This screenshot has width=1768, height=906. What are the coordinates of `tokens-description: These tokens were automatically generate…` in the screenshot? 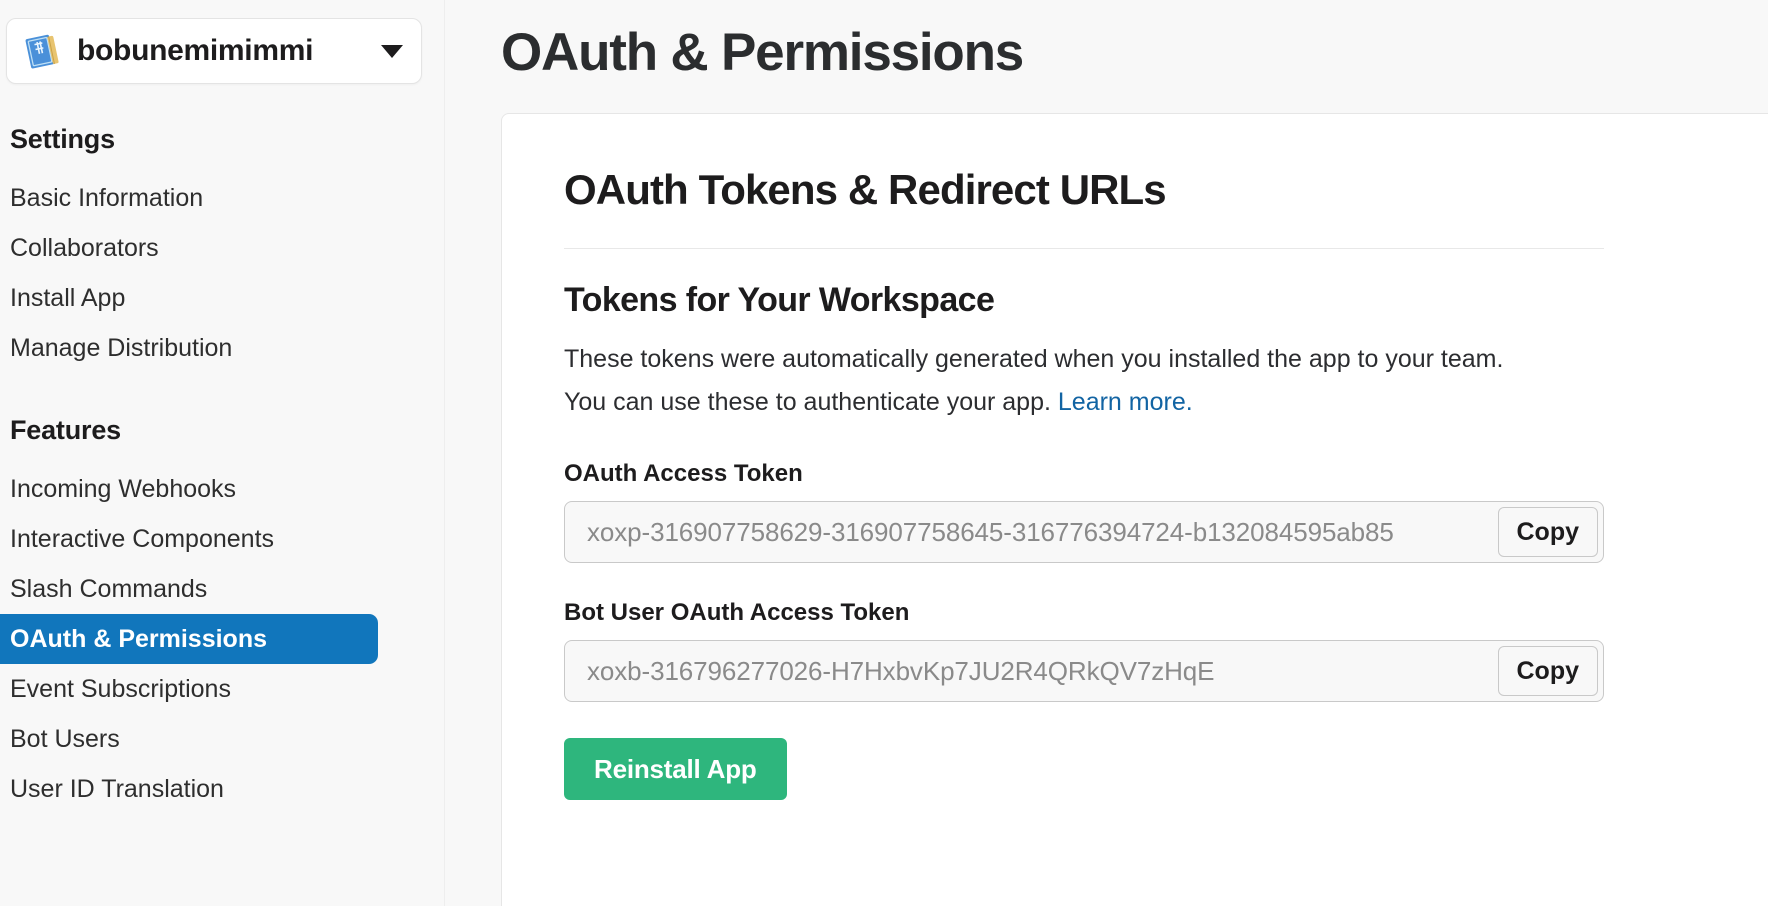 It's located at (1056, 381).